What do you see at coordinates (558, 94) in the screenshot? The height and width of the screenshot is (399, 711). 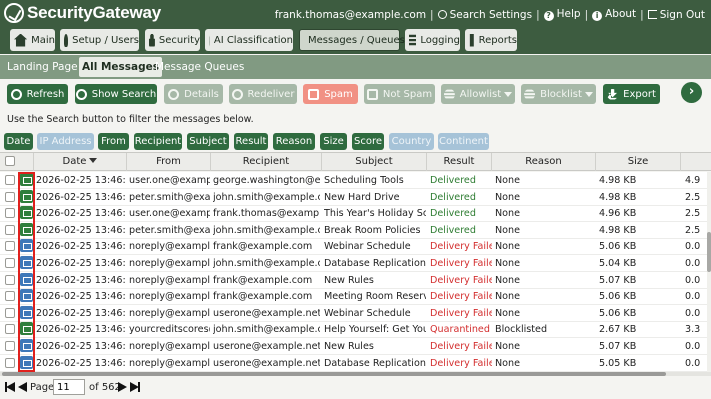 I see `blocklist-button: Blocklist` at bounding box center [558, 94].